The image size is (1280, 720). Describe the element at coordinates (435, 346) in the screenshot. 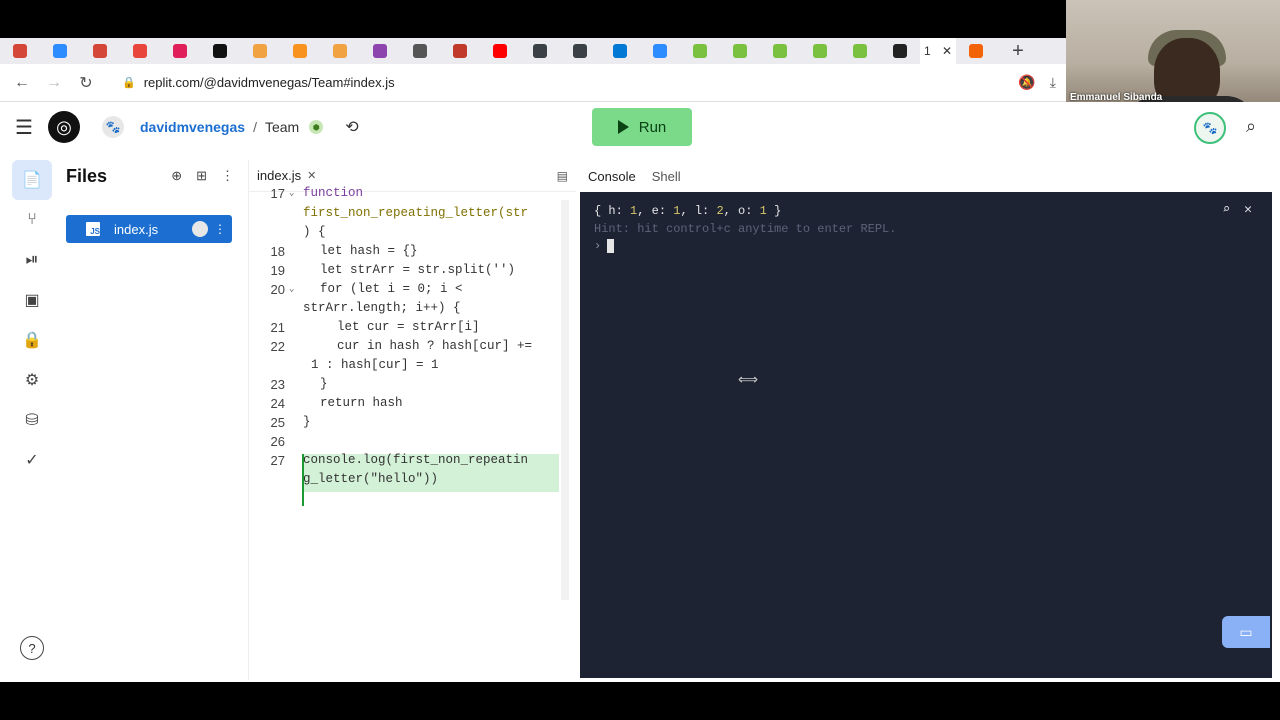

I see `code-line: cur in hash ? hash[cur] +=` at that location.